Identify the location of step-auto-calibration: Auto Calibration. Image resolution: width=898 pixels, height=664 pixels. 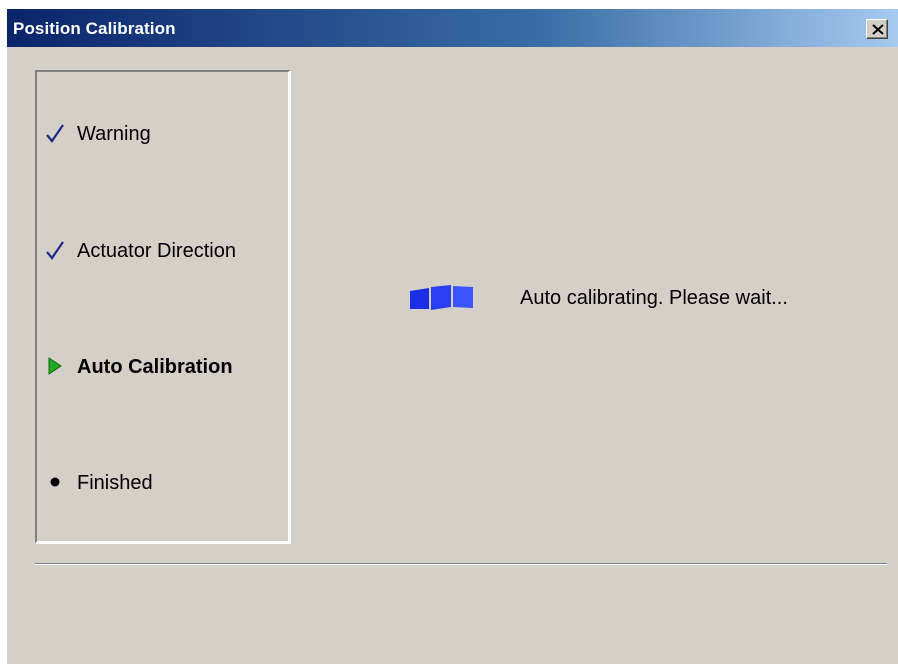
(162, 366).